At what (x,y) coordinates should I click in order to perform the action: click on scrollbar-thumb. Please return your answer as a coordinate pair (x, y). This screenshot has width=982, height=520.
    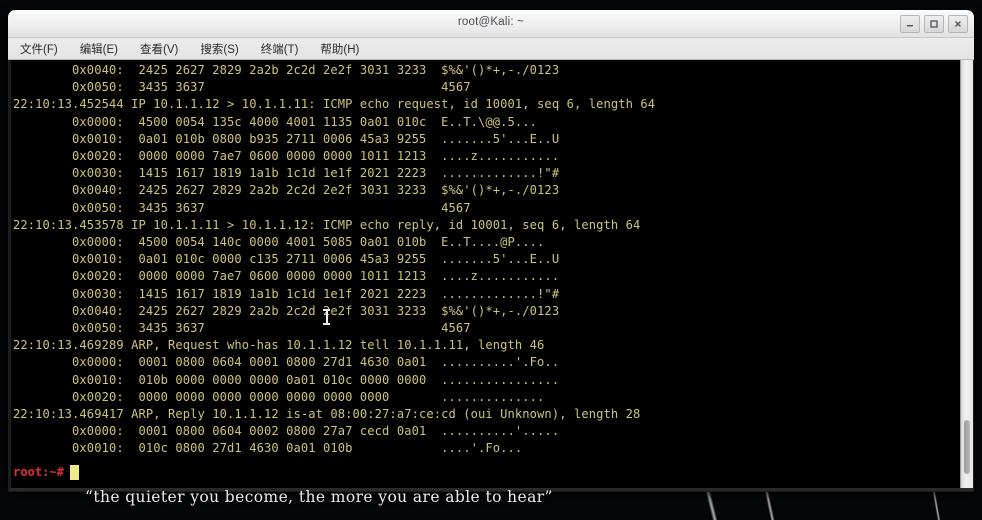
    Looking at the image, I should click on (967, 447).